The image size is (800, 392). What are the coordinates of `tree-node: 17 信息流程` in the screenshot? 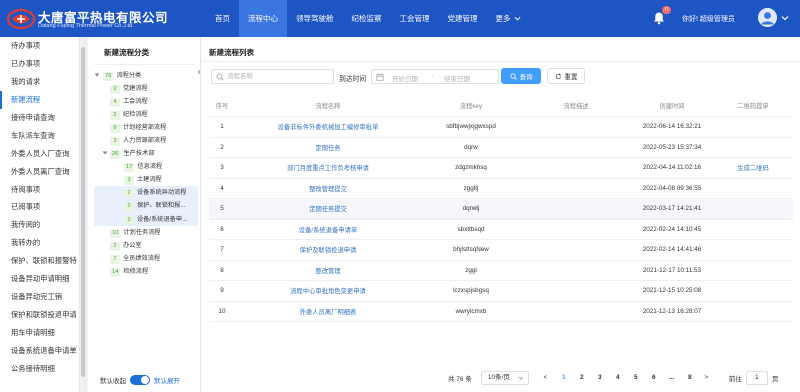 It's located at (146, 166).